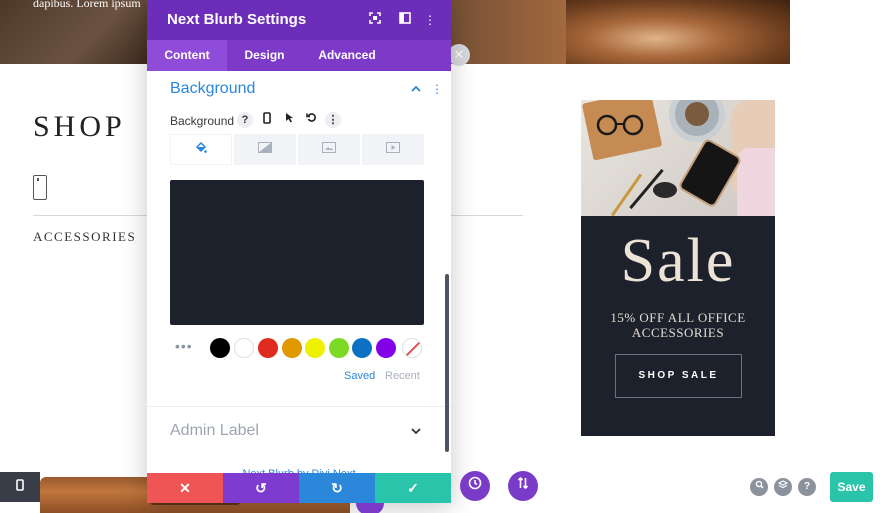  Describe the element at coordinates (85, 236) in the screenshot. I see `category-label: ACCESSORIES` at that location.